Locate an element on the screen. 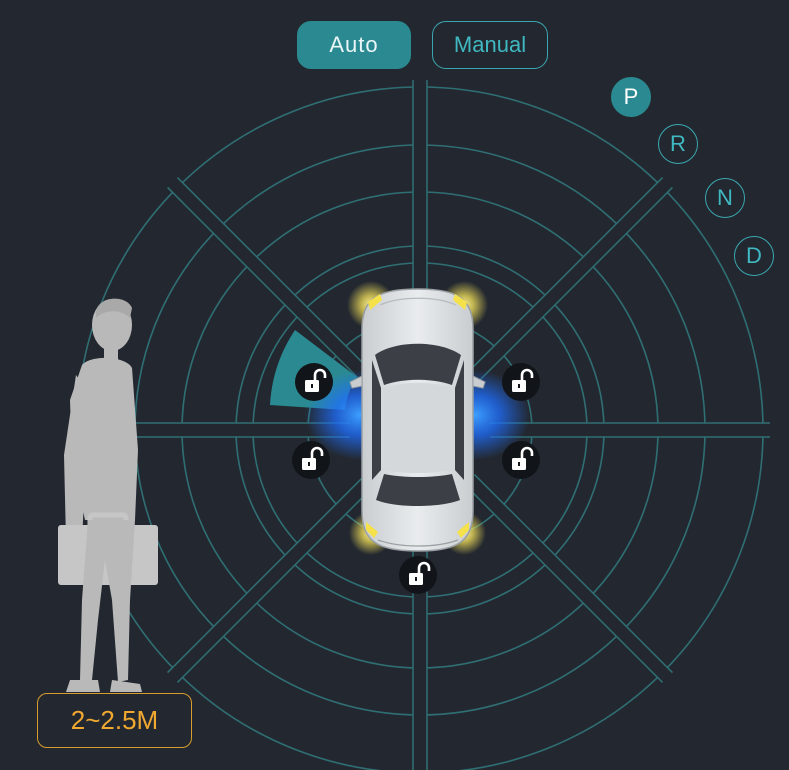 The height and width of the screenshot is (770, 789). car-top-view-icon is located at coordinates (417, 420).